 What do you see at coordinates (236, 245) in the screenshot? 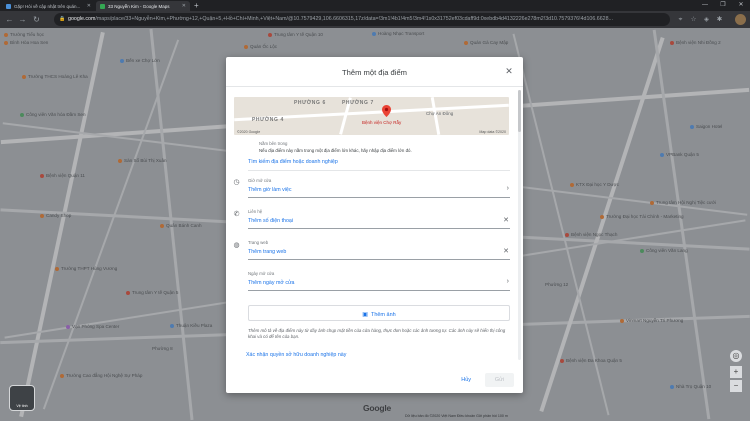
I see `globe-icon: ◍` at bounding box center [236, 245].